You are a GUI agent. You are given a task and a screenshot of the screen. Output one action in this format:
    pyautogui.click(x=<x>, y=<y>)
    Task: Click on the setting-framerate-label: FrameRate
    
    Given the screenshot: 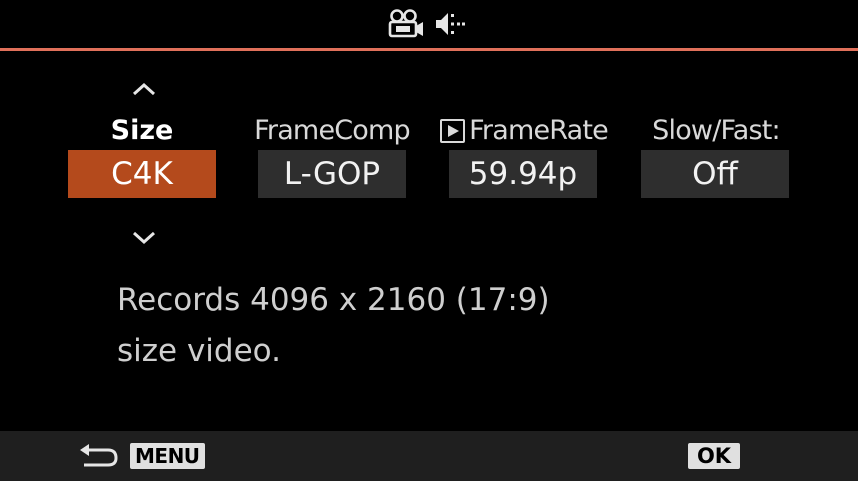 What is the action you would take?
    pyautogui.click(x=539, y=130)
    